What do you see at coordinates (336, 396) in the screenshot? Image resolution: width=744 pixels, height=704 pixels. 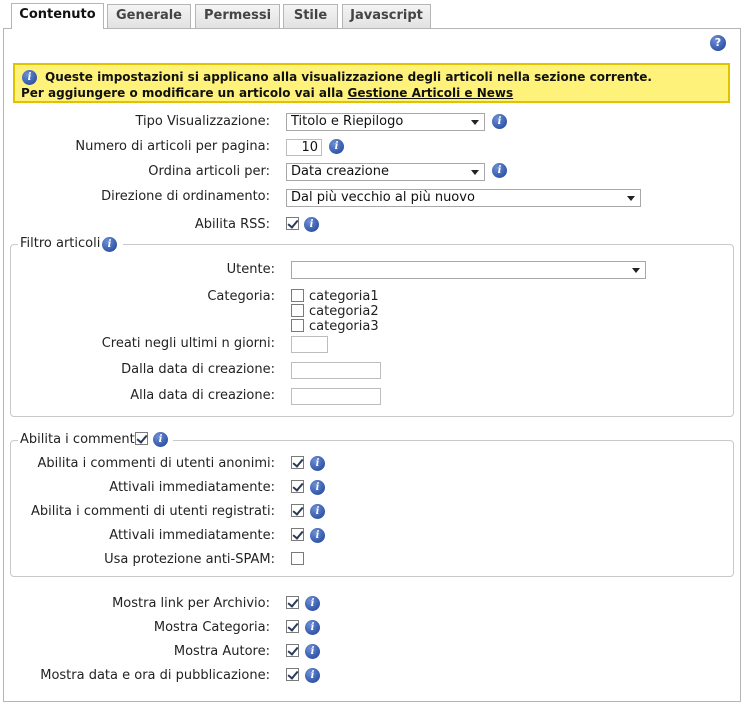 I see `alla-data-input` at bounding box center [336, 396].